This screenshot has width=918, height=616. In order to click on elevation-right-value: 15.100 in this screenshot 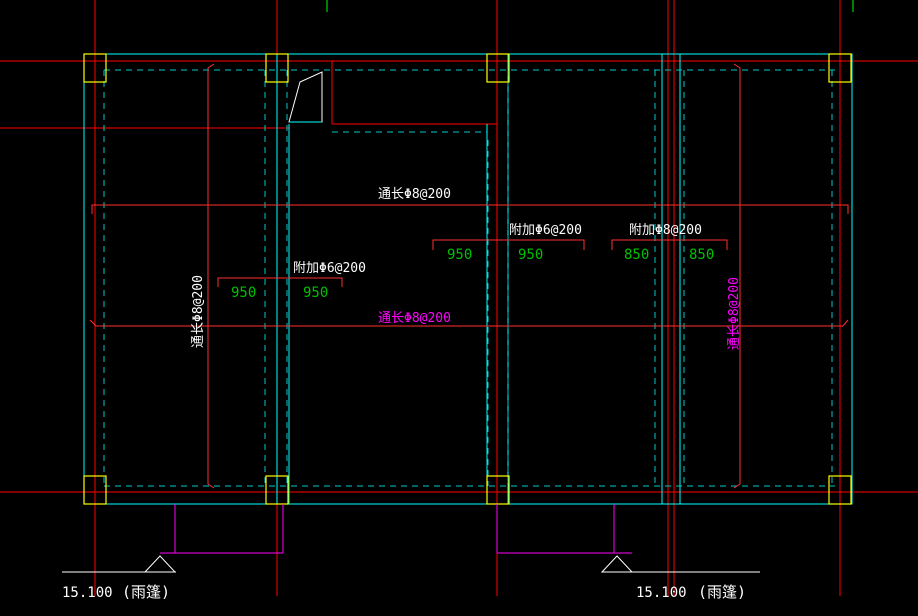, I will do `click(661, 593)`.